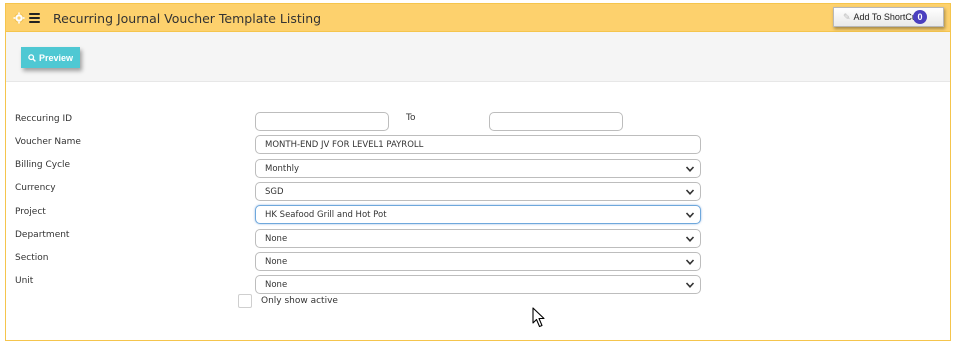  What do you see at coordinates (34, 18) in the screenshot?
I see `menu-icon` at bounding box center [34, 18].